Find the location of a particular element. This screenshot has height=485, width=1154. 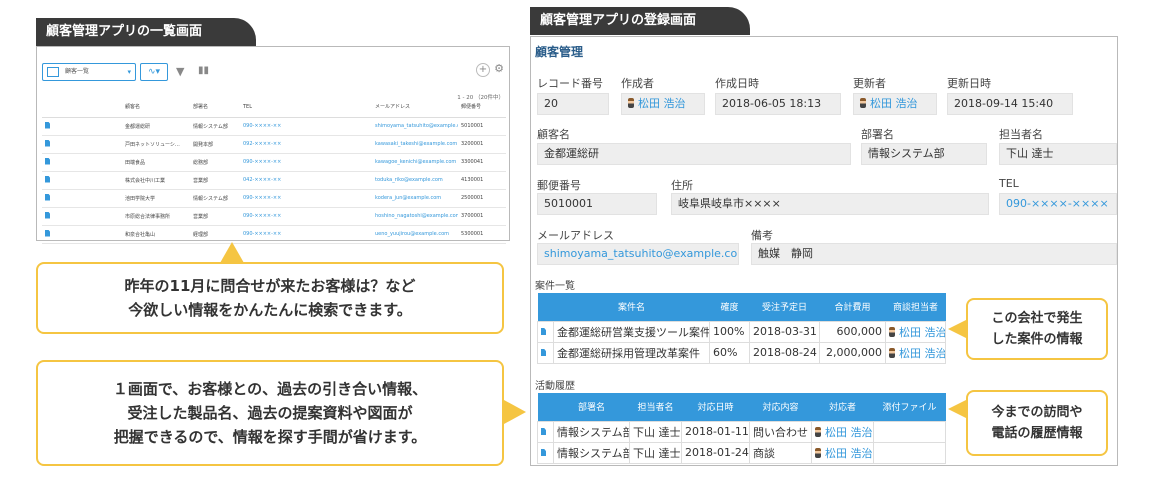

email-label: メールアドレス is located at coordinates (575, 235).